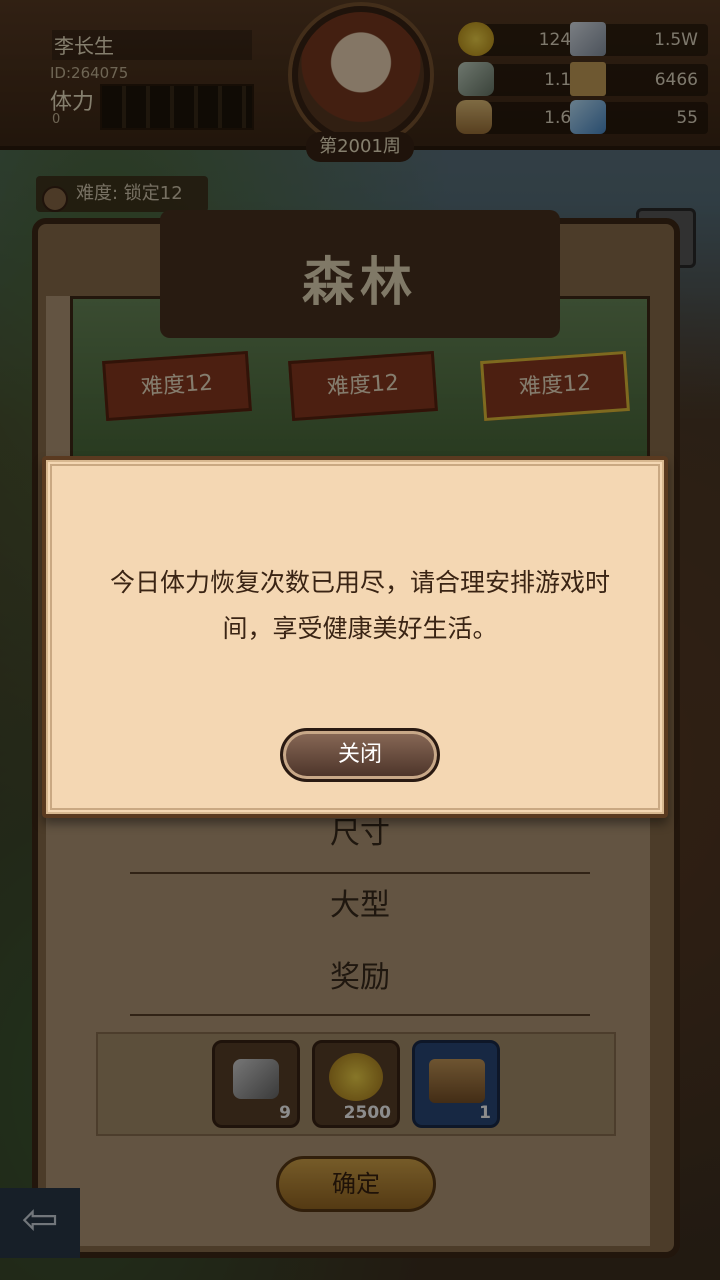  What do you see at coordinates (359, 605) in the screenshot?
I see `dialog-message: 今日体力恢复次数已用尽，请合理安排游戏时间，享受健康美好生活。` at bounding box center [359, 605].